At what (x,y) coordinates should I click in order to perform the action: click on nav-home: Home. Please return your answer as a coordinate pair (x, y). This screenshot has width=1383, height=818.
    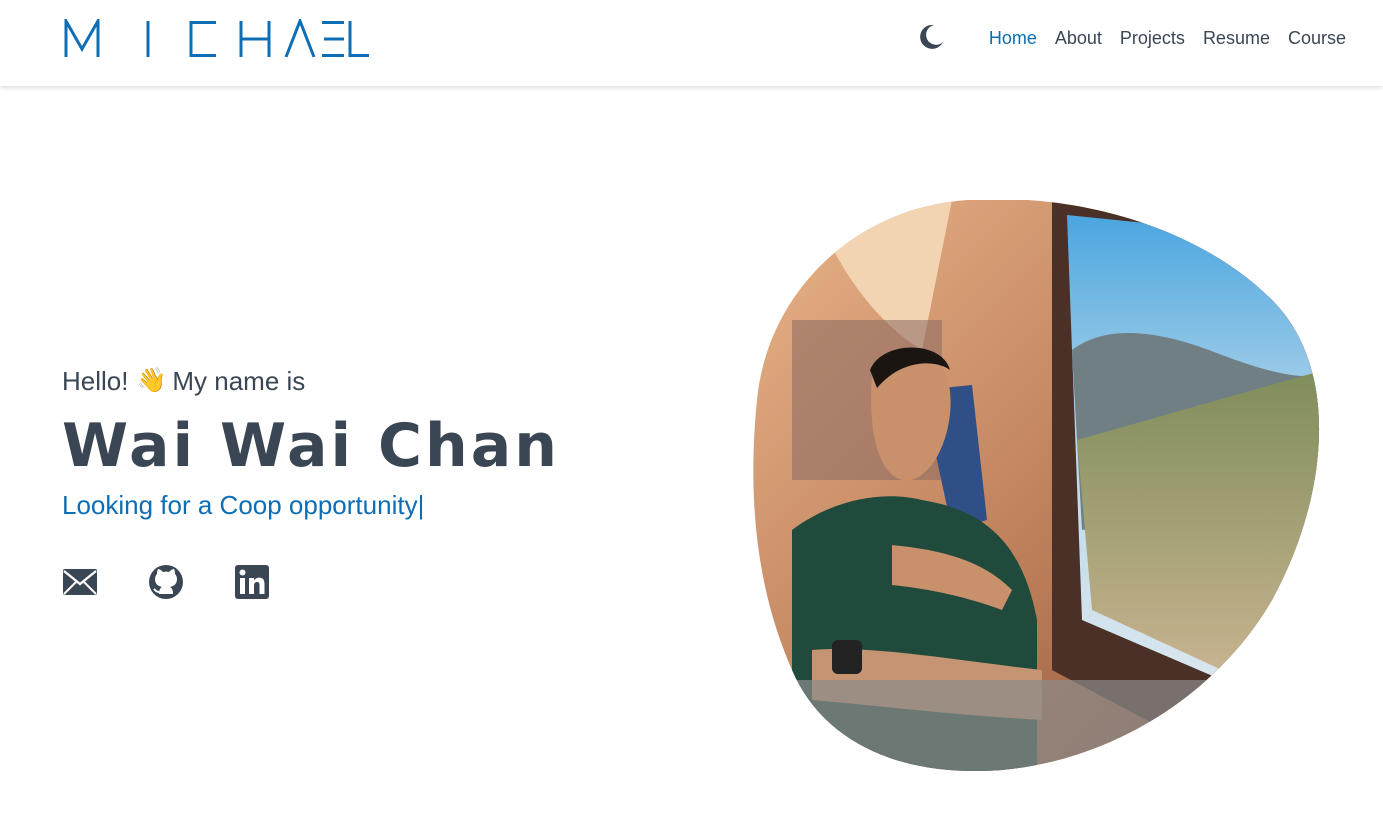
    Looking at the image, I should click on (1013, 38).